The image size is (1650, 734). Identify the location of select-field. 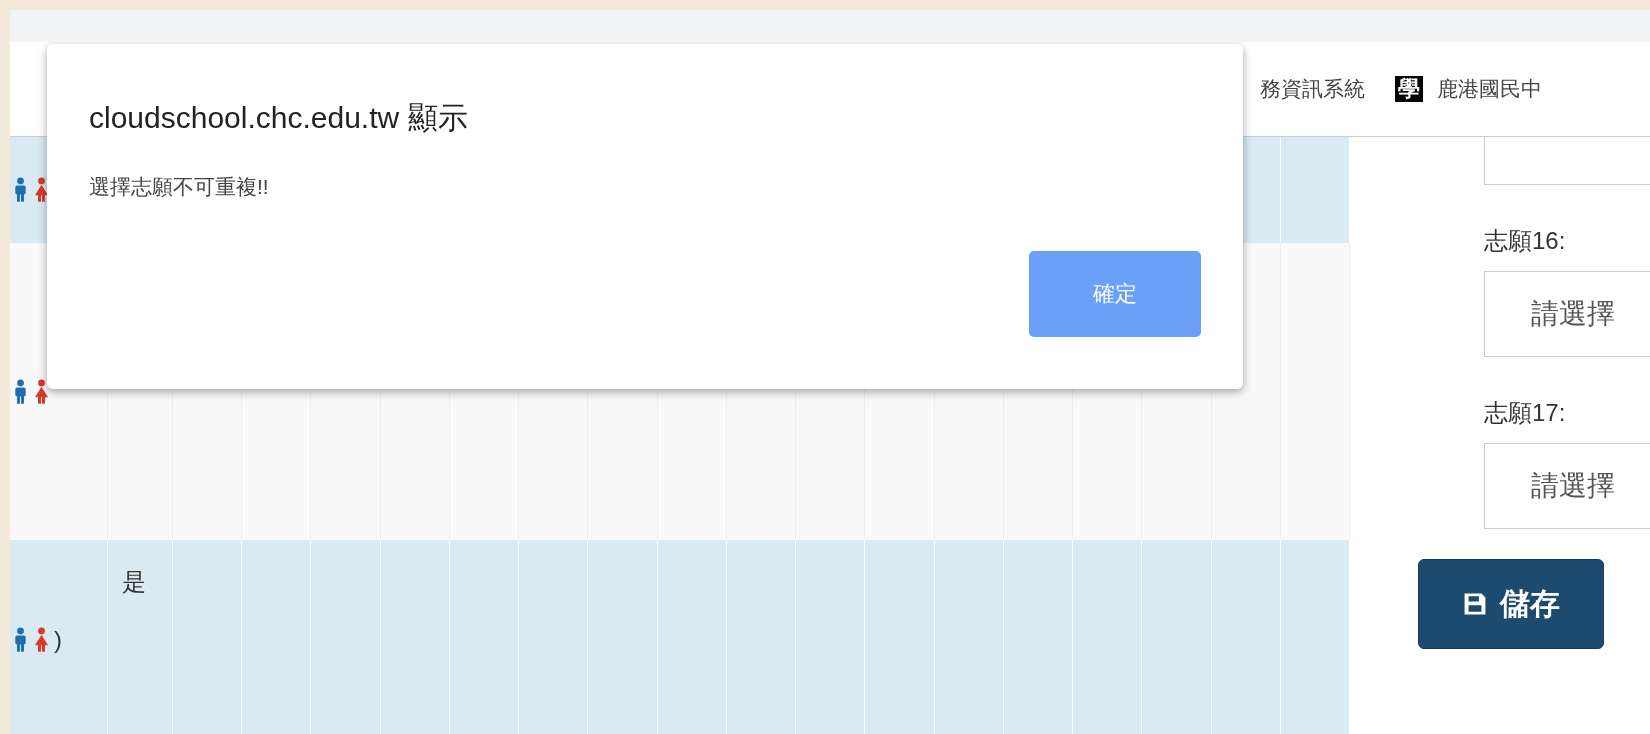
(1567, 161).